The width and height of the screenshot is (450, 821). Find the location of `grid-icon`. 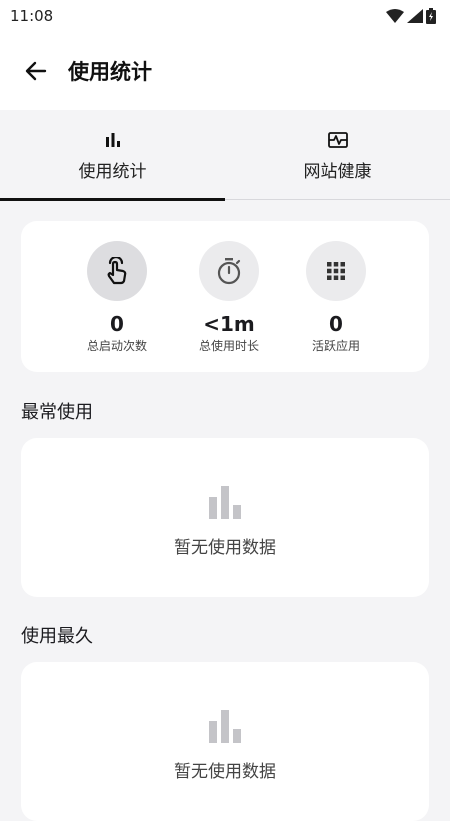

grid-icon is located at coordinates (336, 271).